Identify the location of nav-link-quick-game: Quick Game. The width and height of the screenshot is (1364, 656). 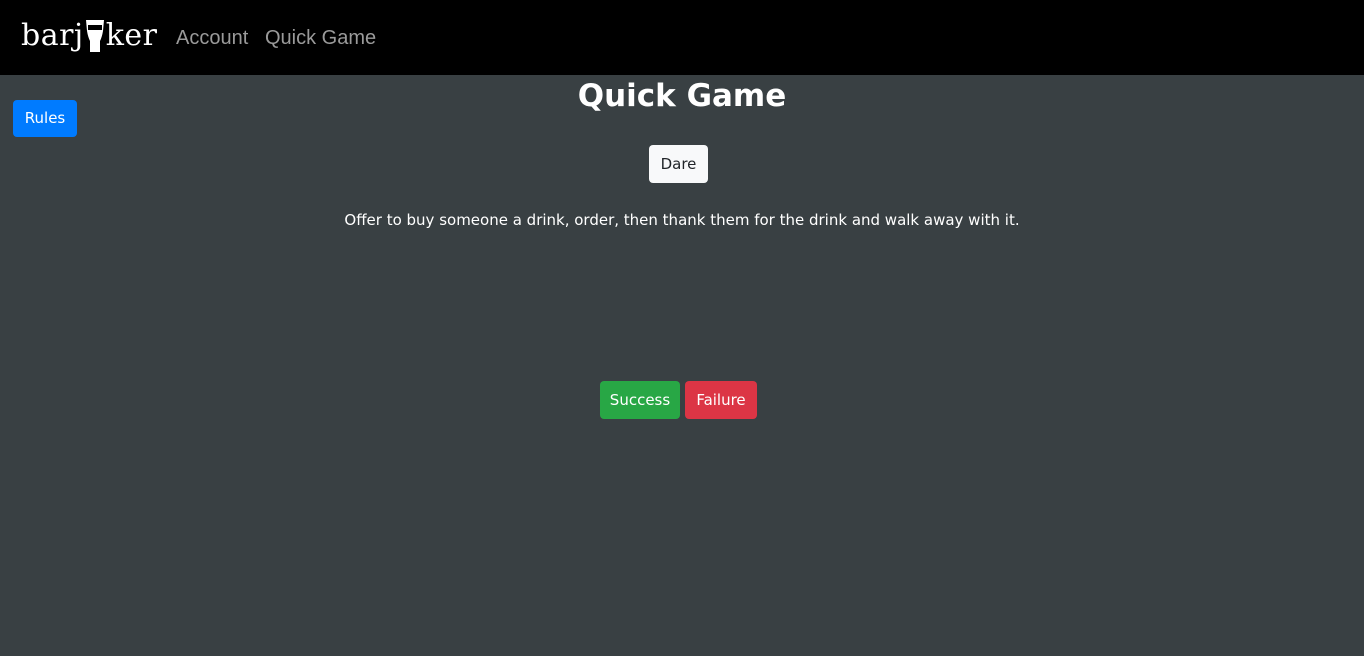
(320, 38).